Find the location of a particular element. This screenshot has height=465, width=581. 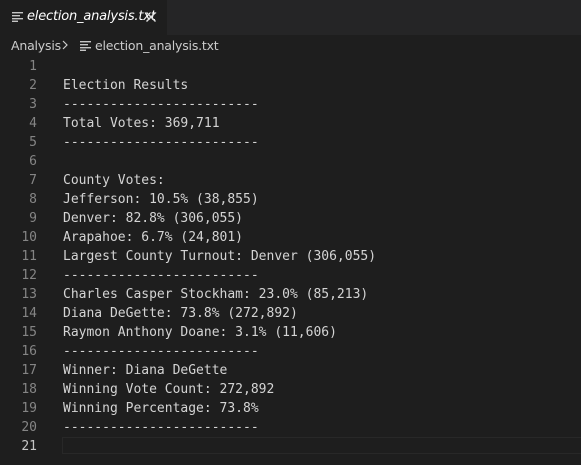

line-text: Charles Casper Stockham: 23.0% (85,213) is located at coordinates (216, 294).